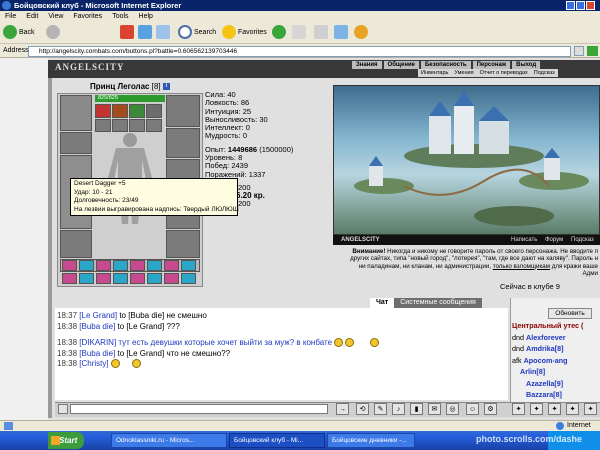 Image resolution: width=600 pixels, height=450 pixels. I want to click on maximize-button, so click(580, 5).